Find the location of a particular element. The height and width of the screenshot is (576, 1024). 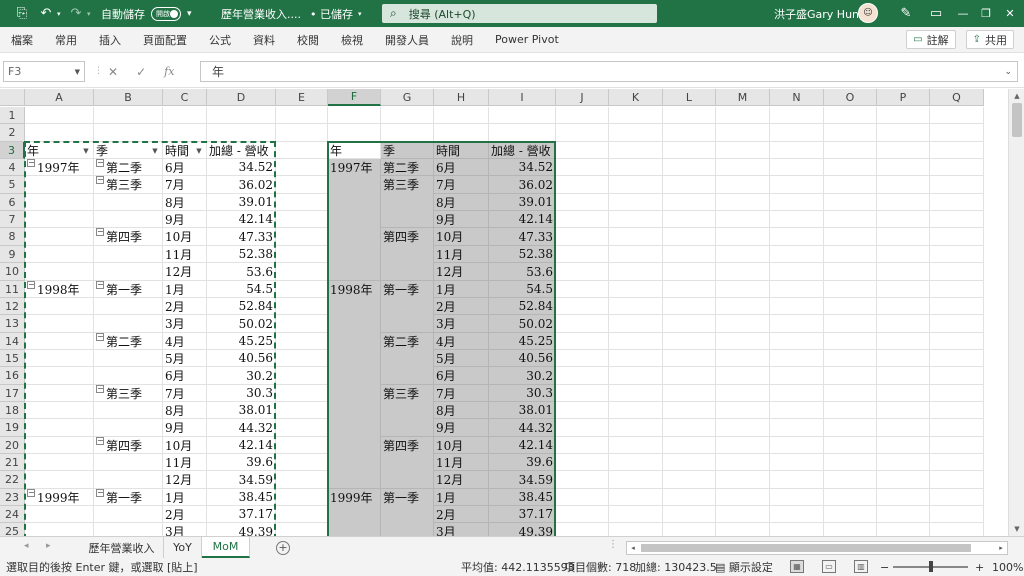

row-header-13: 13 is located at coordinates (12, 324).